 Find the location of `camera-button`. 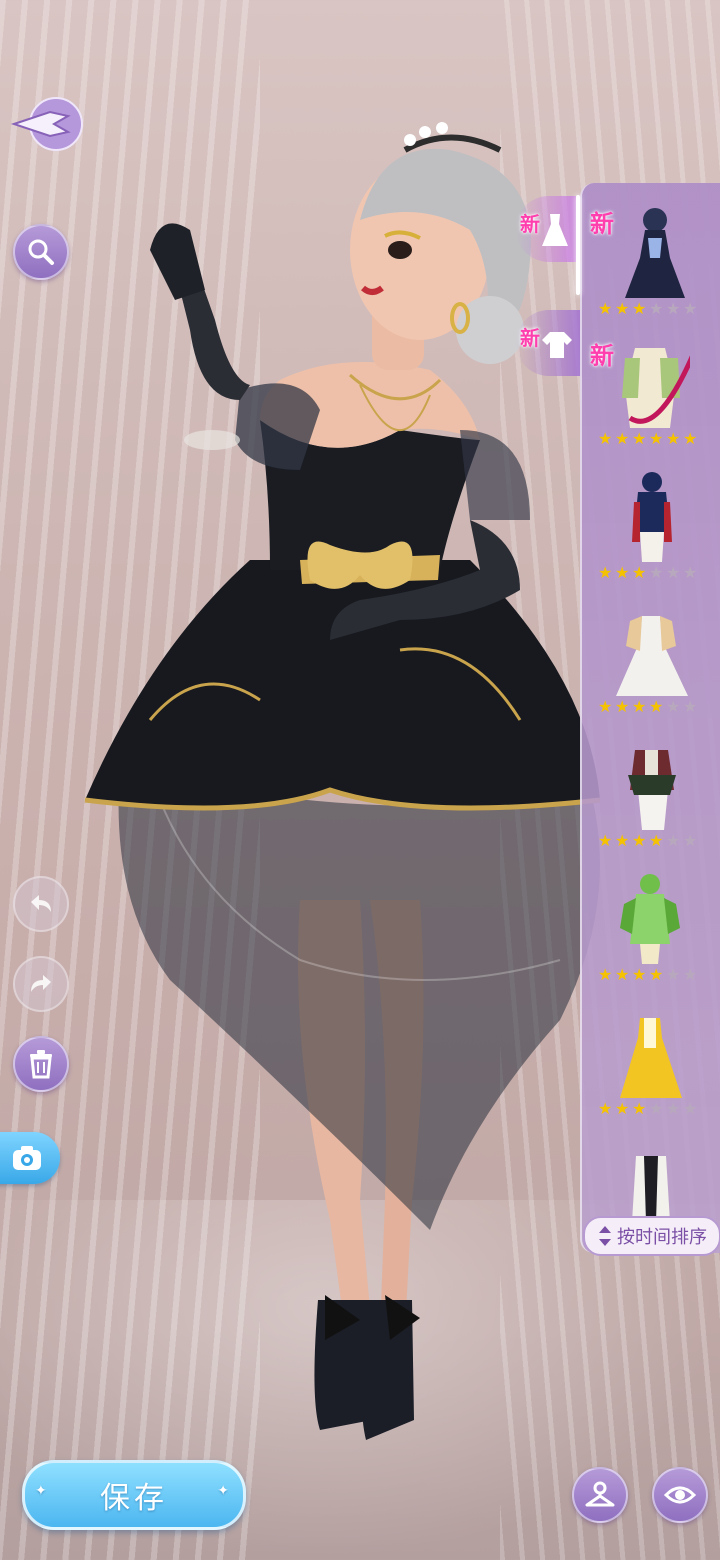

camera-button is located at coordinates (30, 1158).